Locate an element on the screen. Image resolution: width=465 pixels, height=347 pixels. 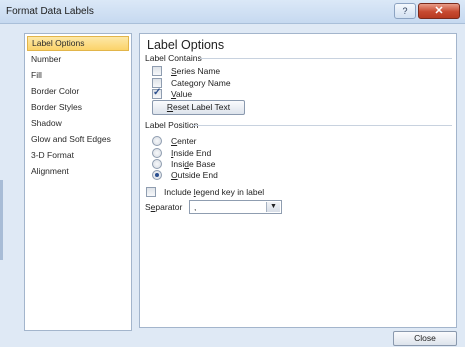
reset-label-text-button: Reset Label Text is located at coordinates (198, 107).